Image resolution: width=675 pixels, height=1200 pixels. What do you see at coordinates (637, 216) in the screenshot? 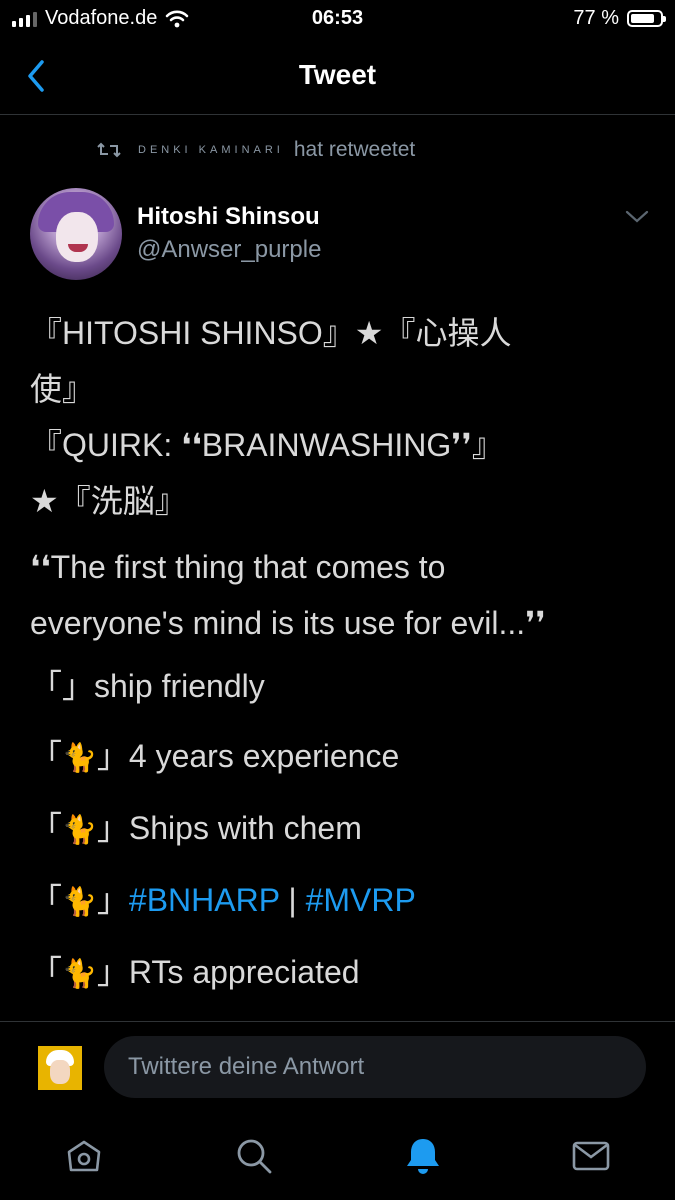
I see `chevron-down-icon` at bounding box center [637, 216].